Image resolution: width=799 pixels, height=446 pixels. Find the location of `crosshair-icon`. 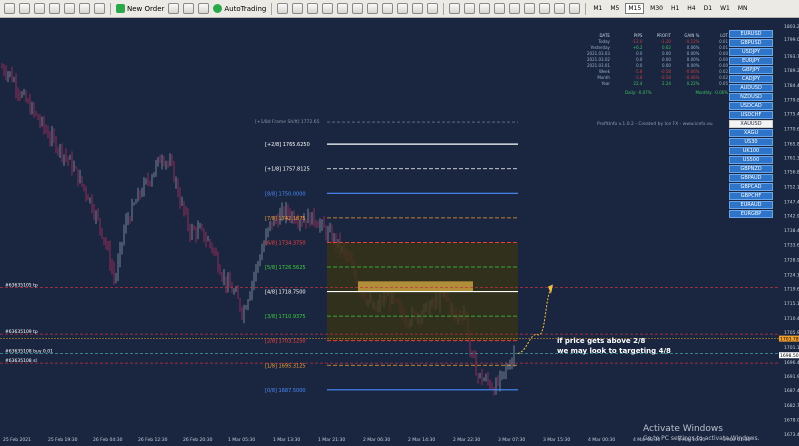

crosshair-icon is located at coordinates (470, 8).